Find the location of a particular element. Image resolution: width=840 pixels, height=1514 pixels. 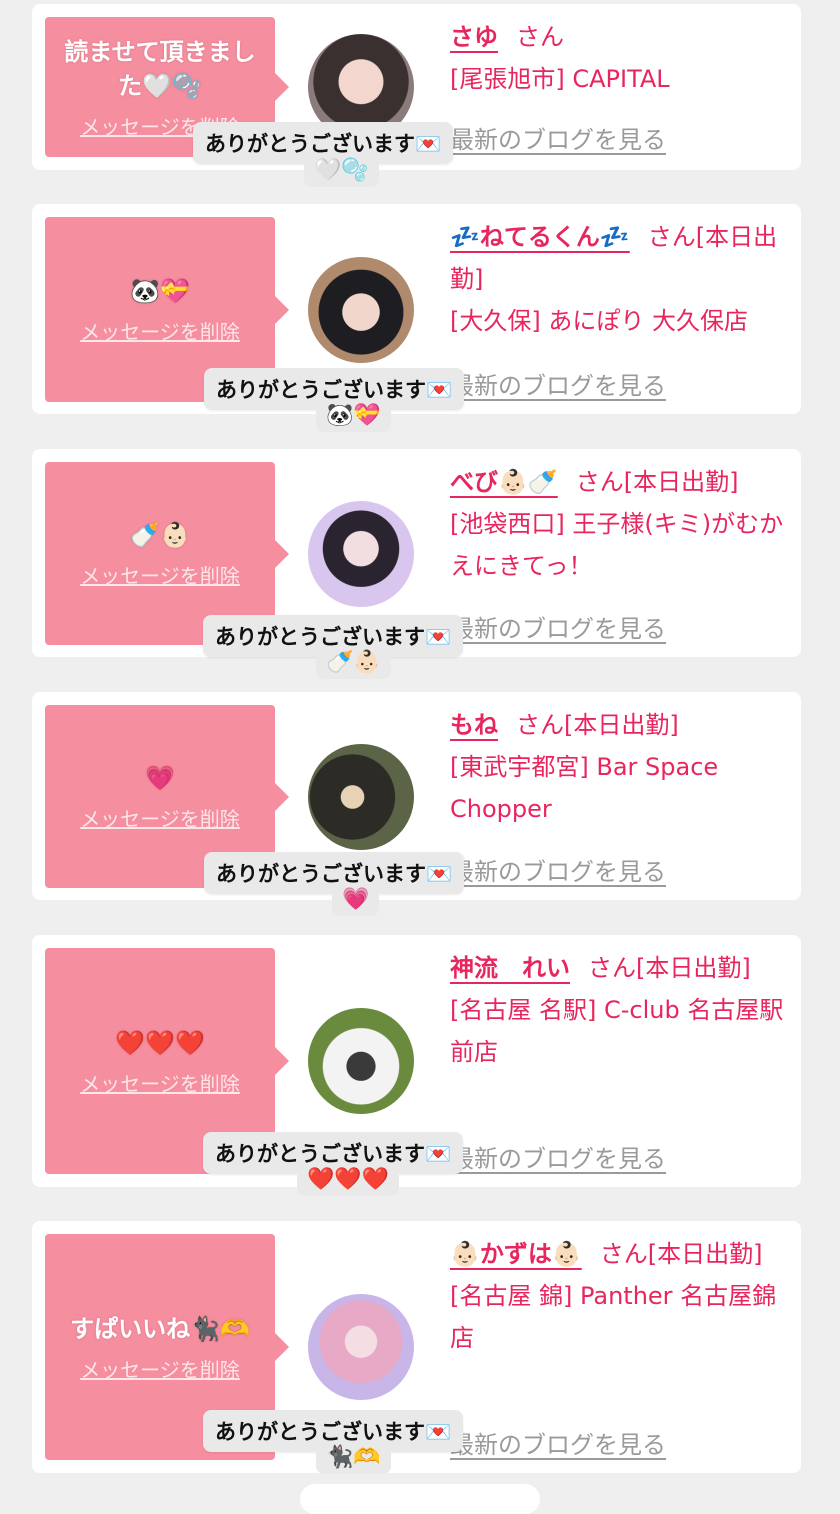

cast-info: さゆ さん [尾張旭市] CAPITAL is located at coordinates (620, 58).